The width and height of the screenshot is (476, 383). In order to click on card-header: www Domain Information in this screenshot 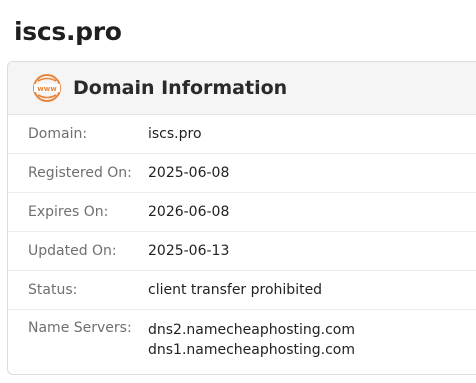, I will do `click(242, 88)`.